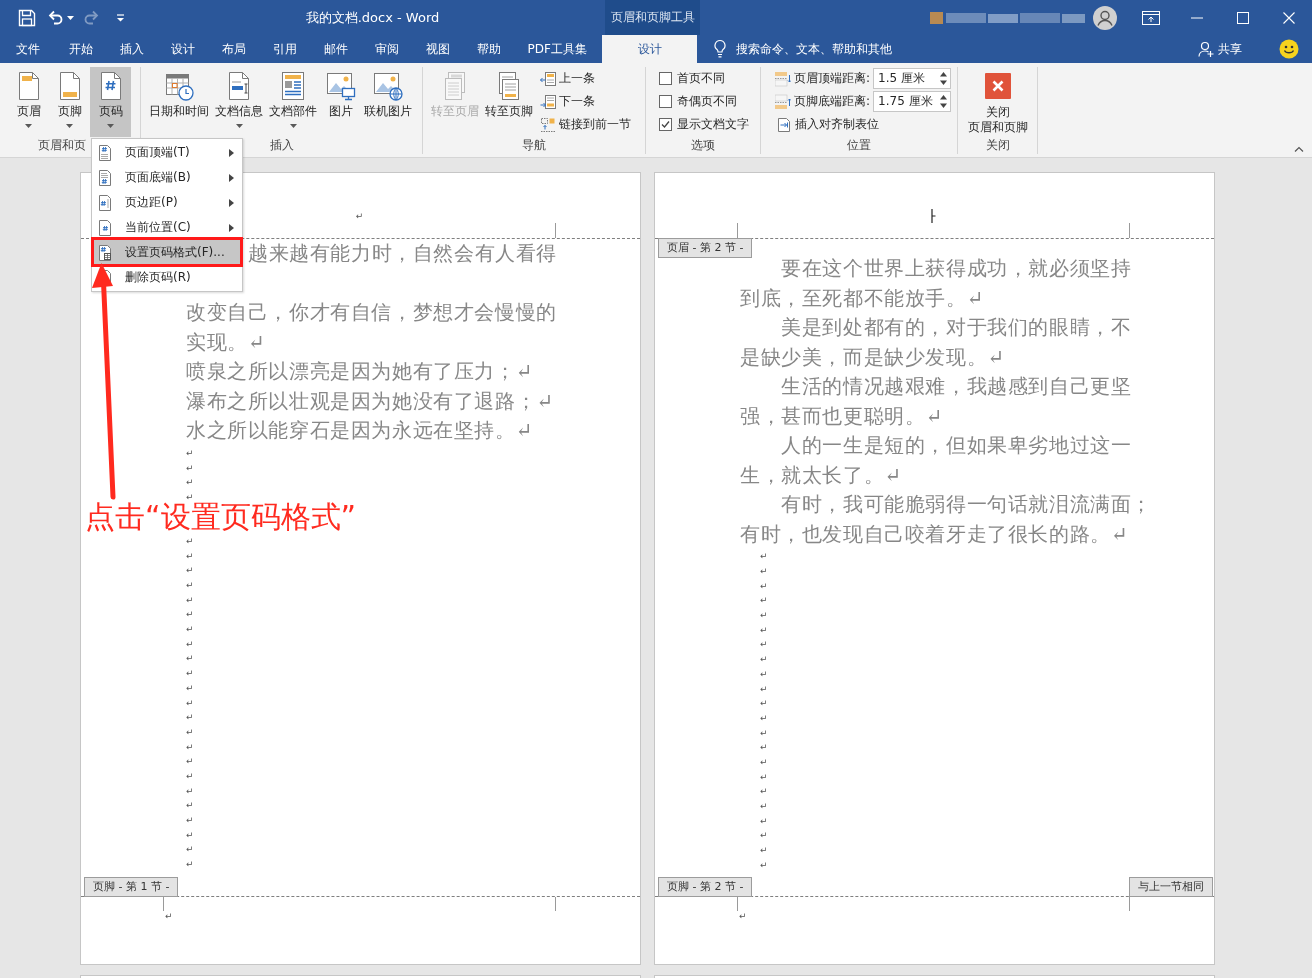  Describe the element at coordinates (359, 371) in the screenshot. I see `paragraph: 喷泉之所以漂亮是因为她有了压力；↵` at that location.